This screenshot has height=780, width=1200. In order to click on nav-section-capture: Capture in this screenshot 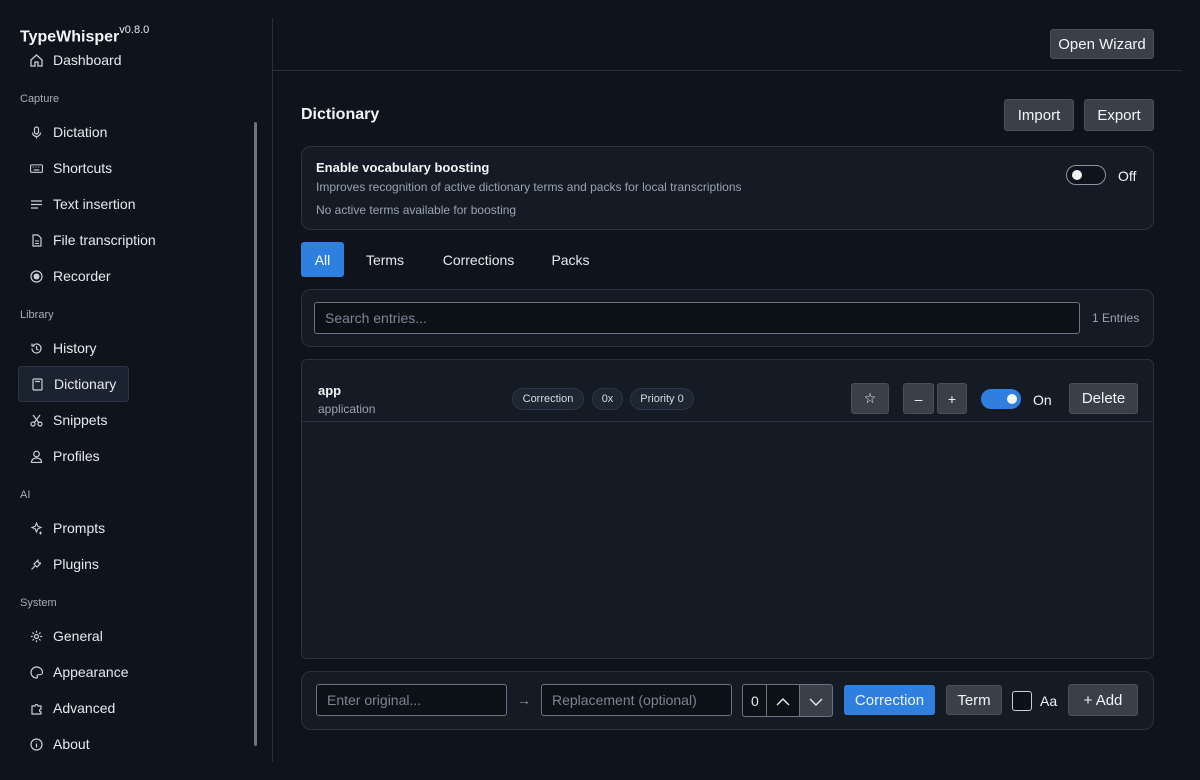, I will do `click(40, 99)`.